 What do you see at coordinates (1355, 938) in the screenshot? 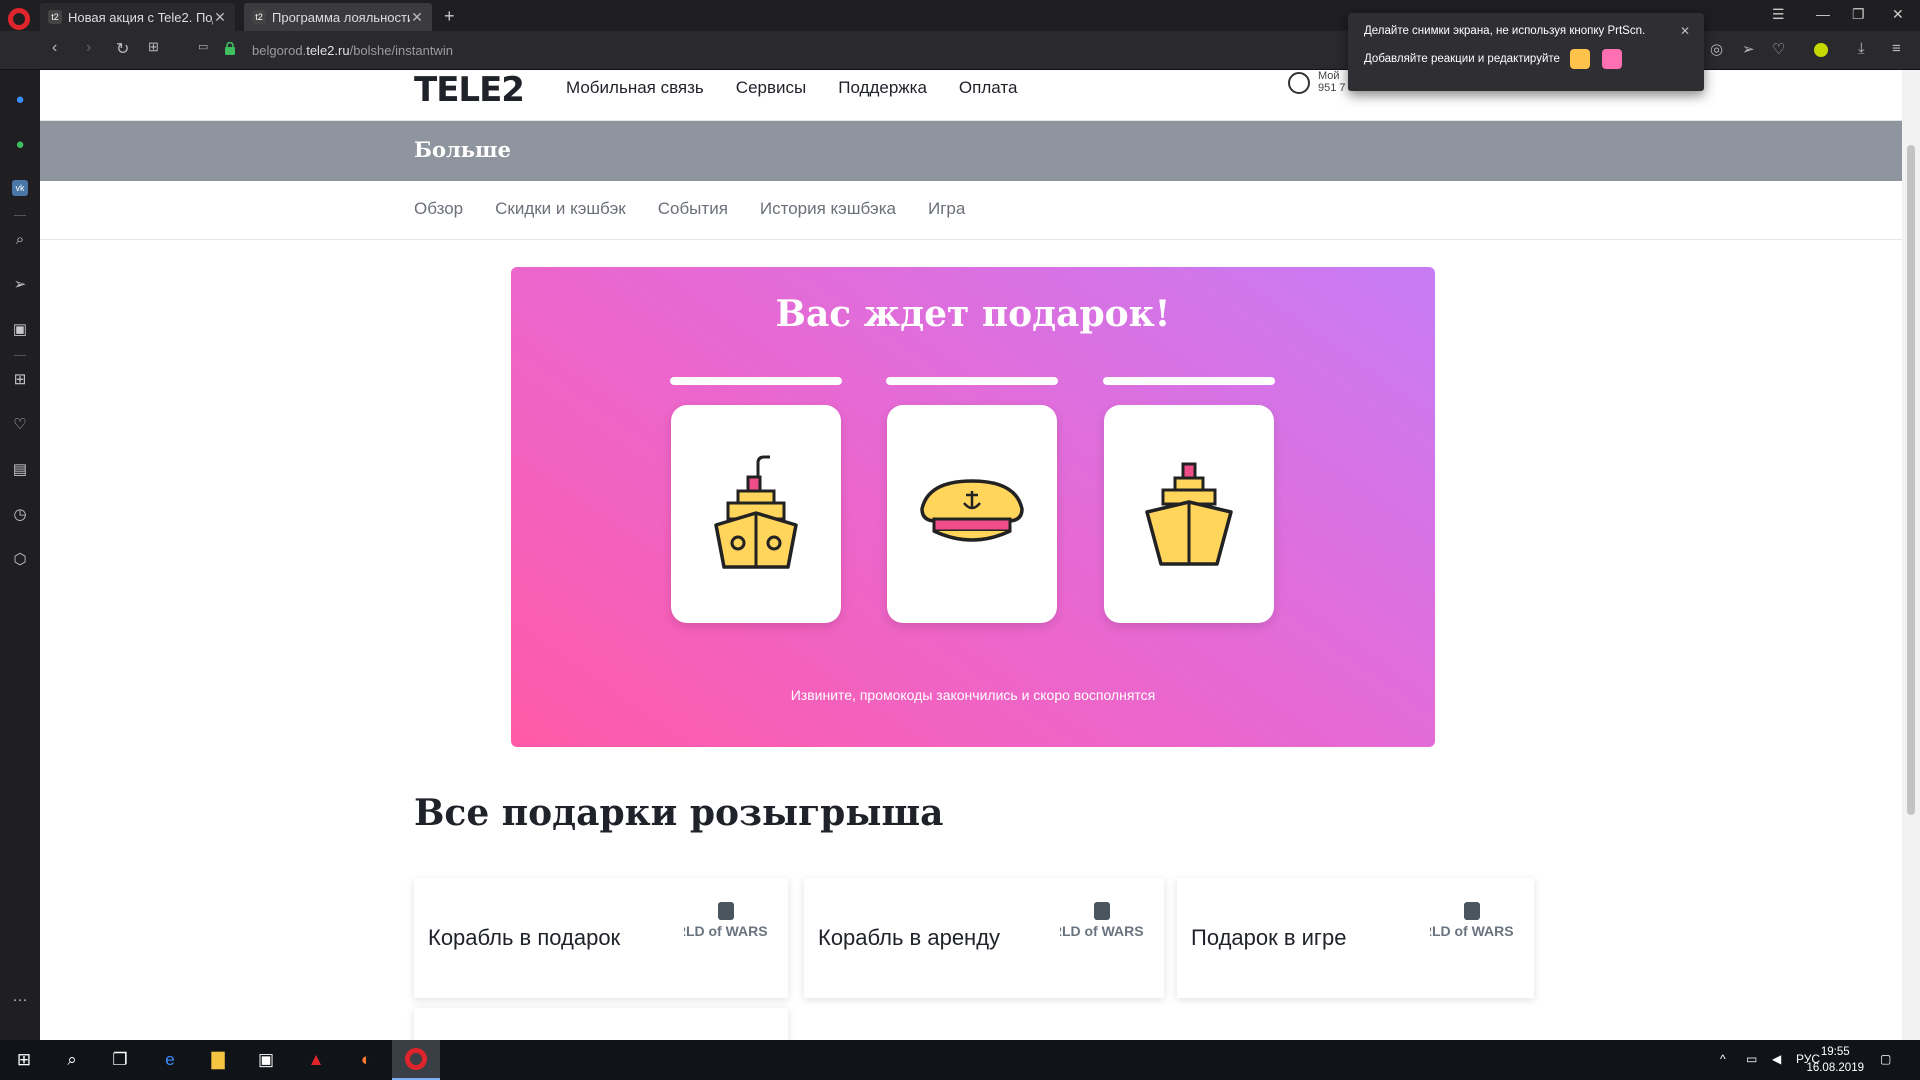
I see `prize-card-3: Подарок в игре WORLD of WARSHIPS` at bounding box center [1355, 938].